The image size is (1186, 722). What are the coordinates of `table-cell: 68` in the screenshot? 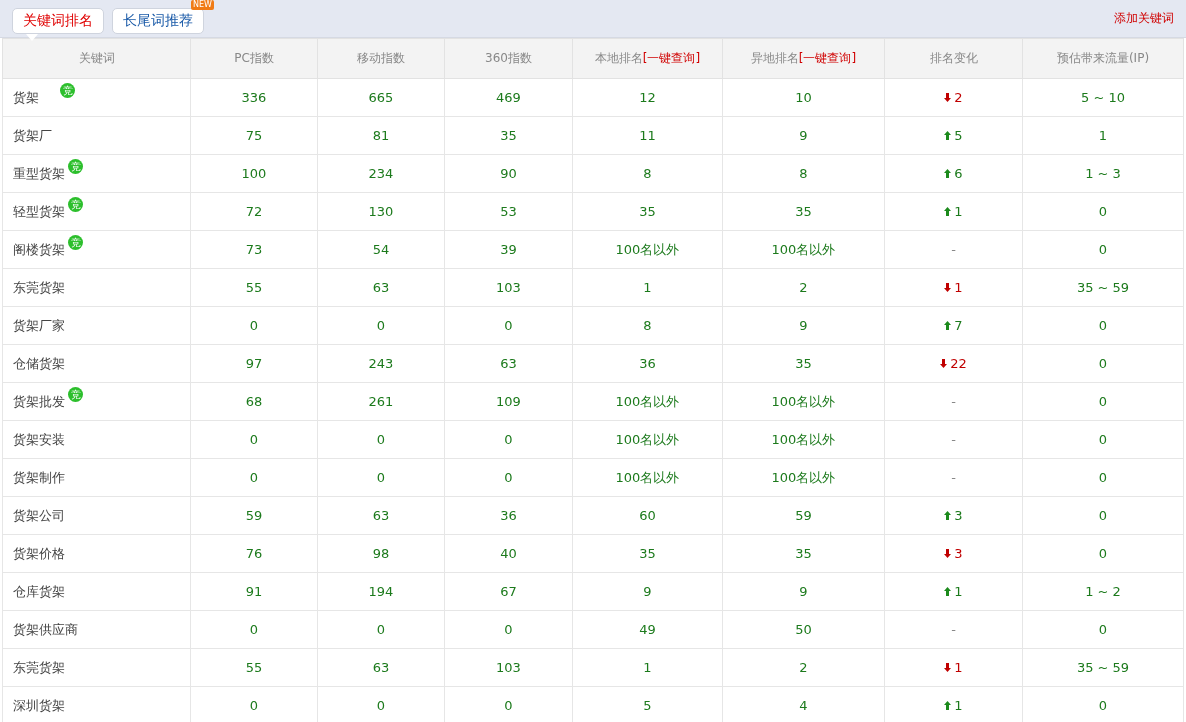 It's located at (254, 401).